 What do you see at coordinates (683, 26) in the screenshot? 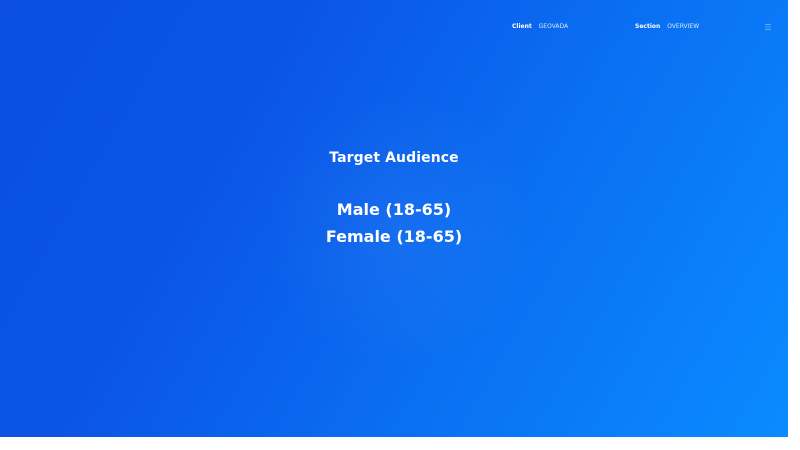
I see `section-value: OVERVIEW` at bounding box center [683, 26].